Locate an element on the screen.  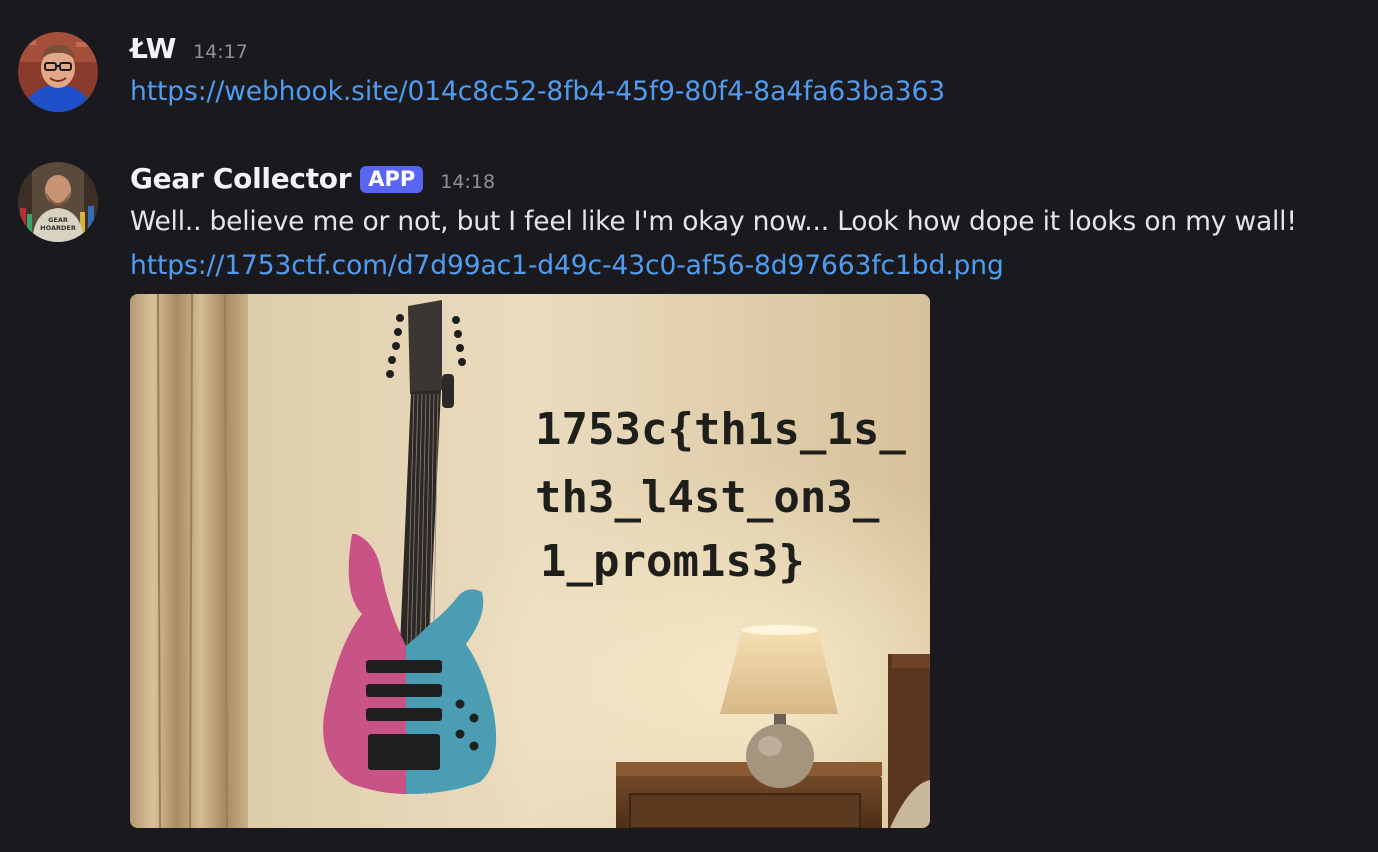
avatar-lw is located at coordinates (58, 72).